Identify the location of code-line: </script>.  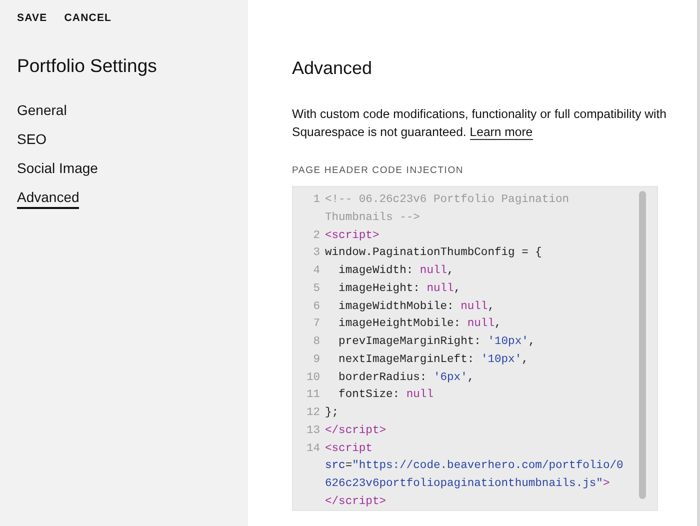
(356, 431).